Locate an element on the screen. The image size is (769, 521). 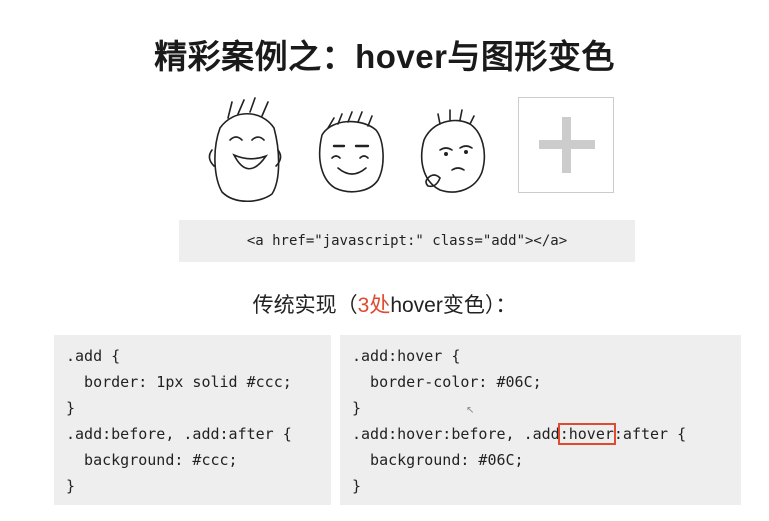
plus-vertical-bar is located at coordinates (566, 145).